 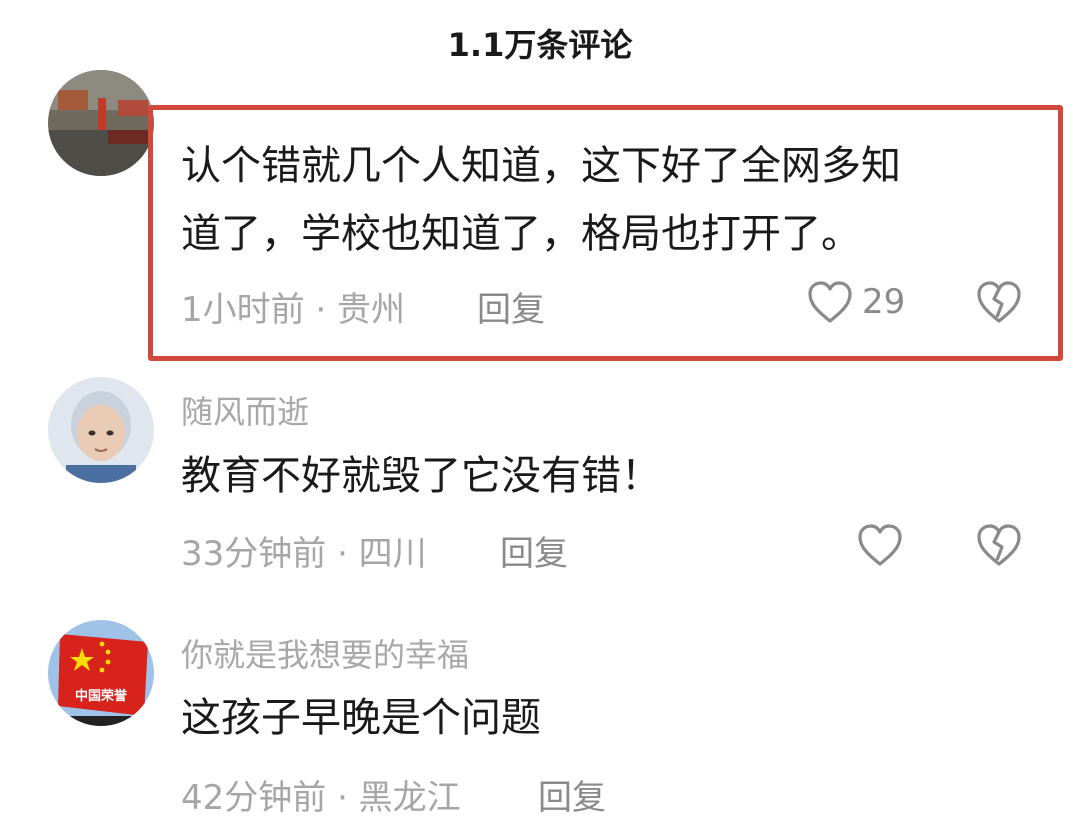 What do you see at coordinates (321, 798) in the screenshot?
I see `comment-meta: 42分钟前 · 黑龙江` at bounding box center [321, 798].